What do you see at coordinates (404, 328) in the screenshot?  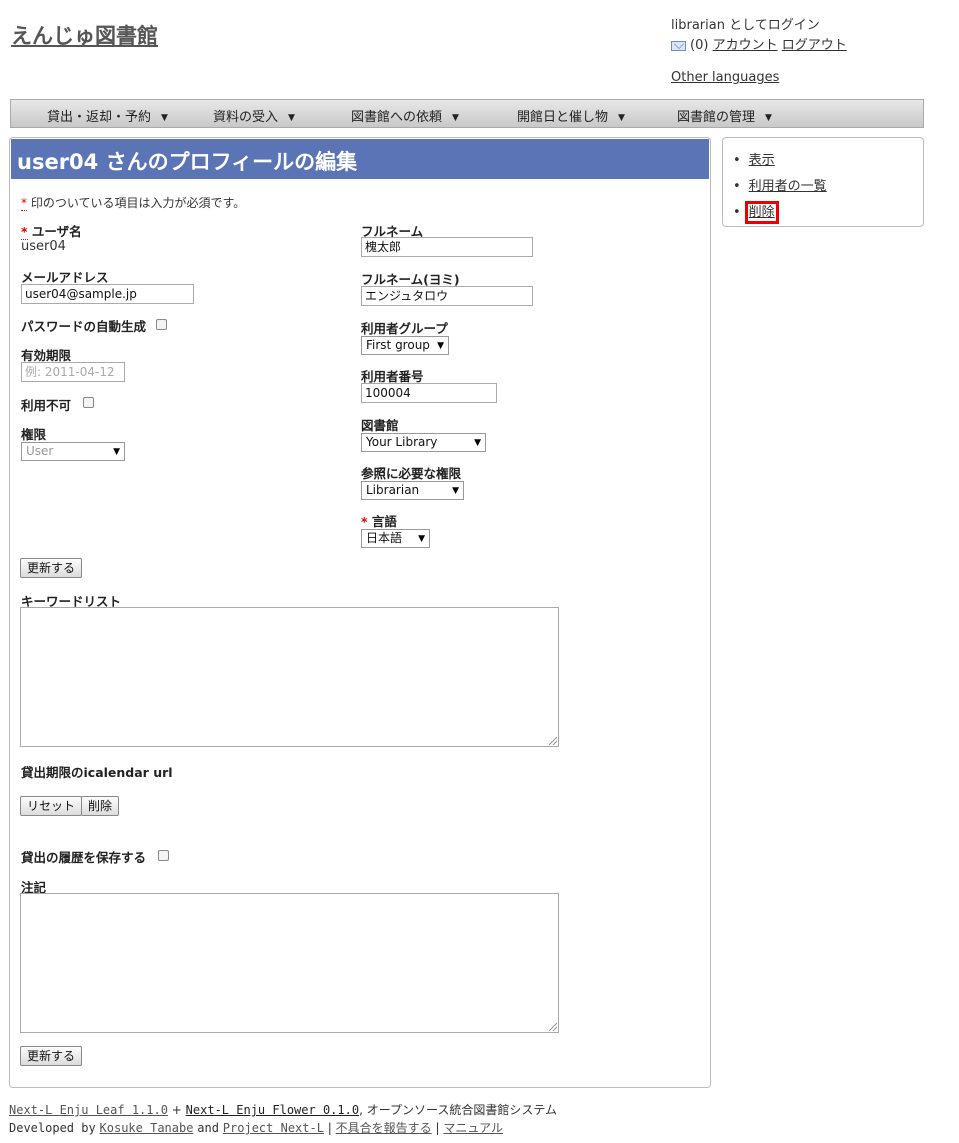 I see `user-group-label: 利用者グループ` at bounding box center [404, 328].